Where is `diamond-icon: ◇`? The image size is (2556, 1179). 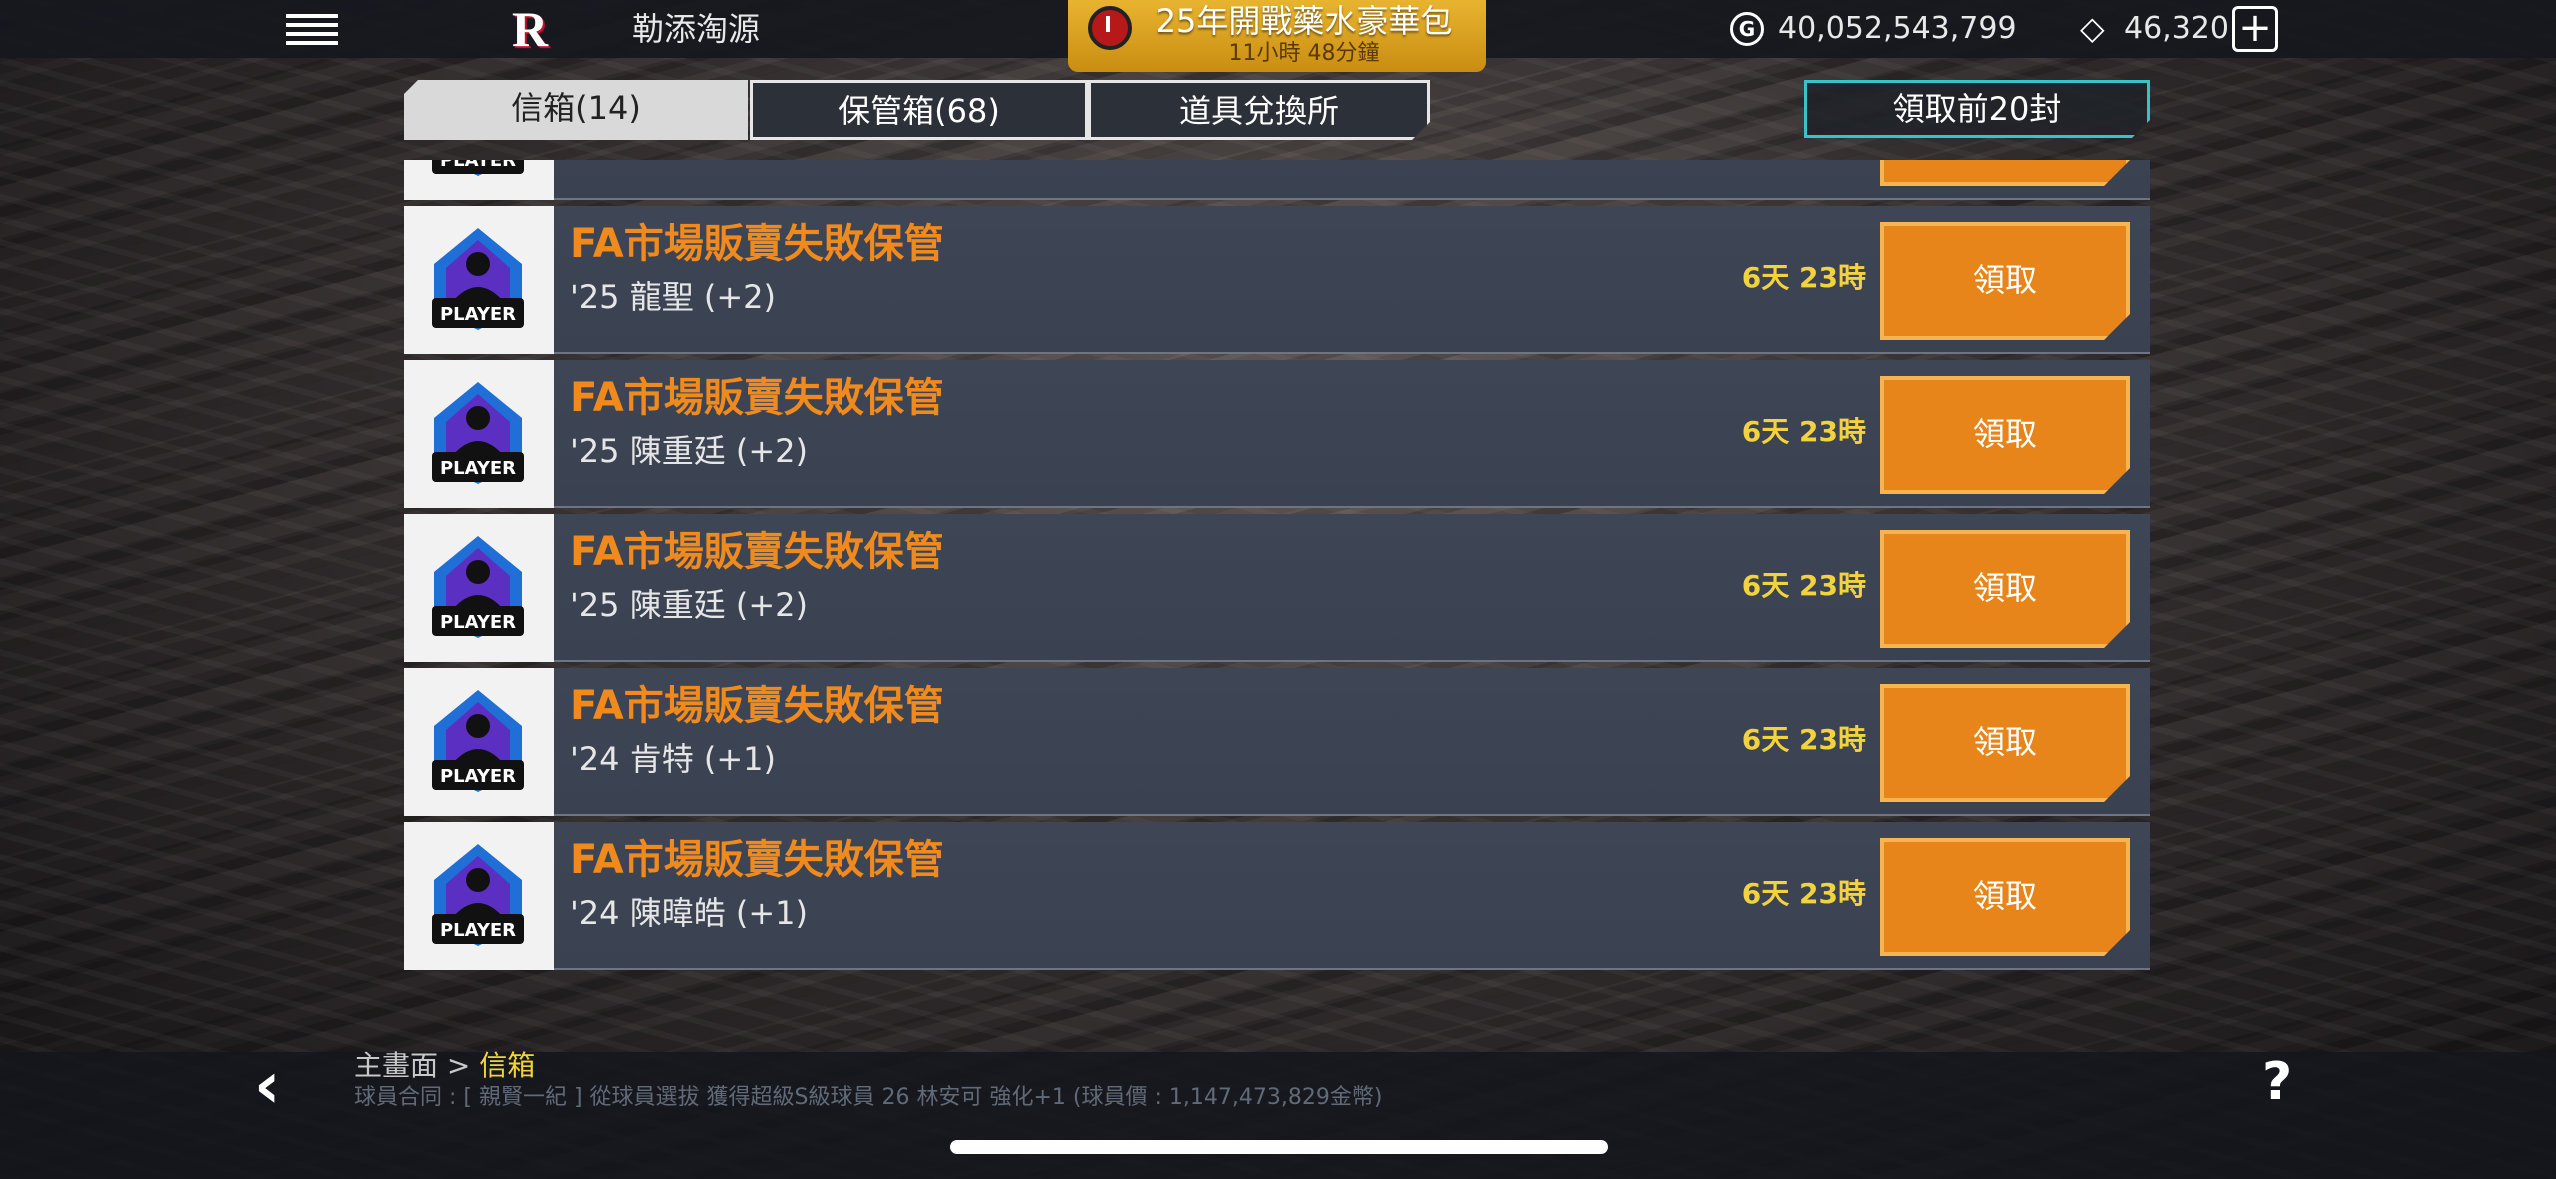
diamond-icon: ◇ is located at coordinates (2092, 28).